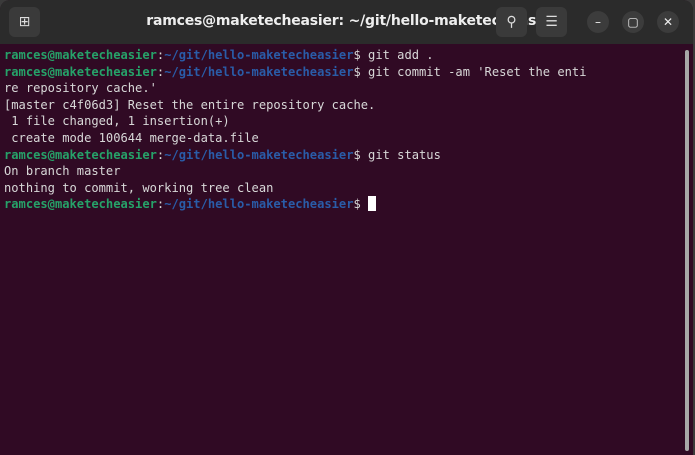 The width and height of the screenshot is (695, 455). I want to click on output-line: On branch master, so click(62, 171).